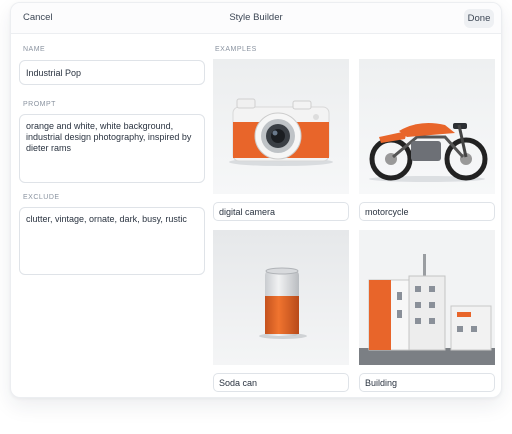 This screenshot has width=512, height=434. What do you see at coordinates (39, 104) in the screenshot?
I see `prompt-label: PROMPT` at bounding box center [39, 104].